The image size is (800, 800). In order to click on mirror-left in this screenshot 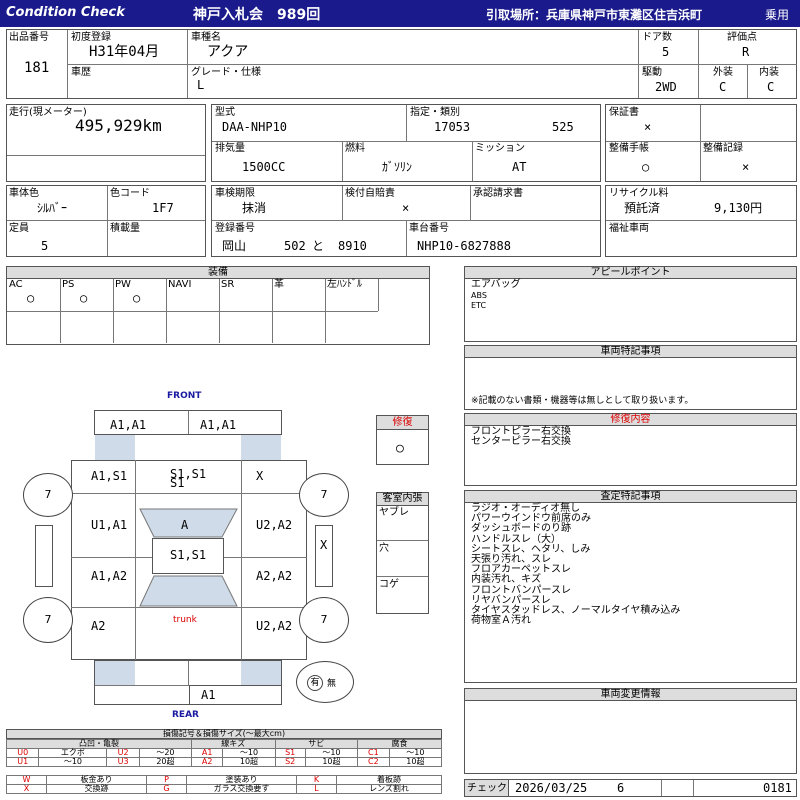, I will do `click(44, 556)`.